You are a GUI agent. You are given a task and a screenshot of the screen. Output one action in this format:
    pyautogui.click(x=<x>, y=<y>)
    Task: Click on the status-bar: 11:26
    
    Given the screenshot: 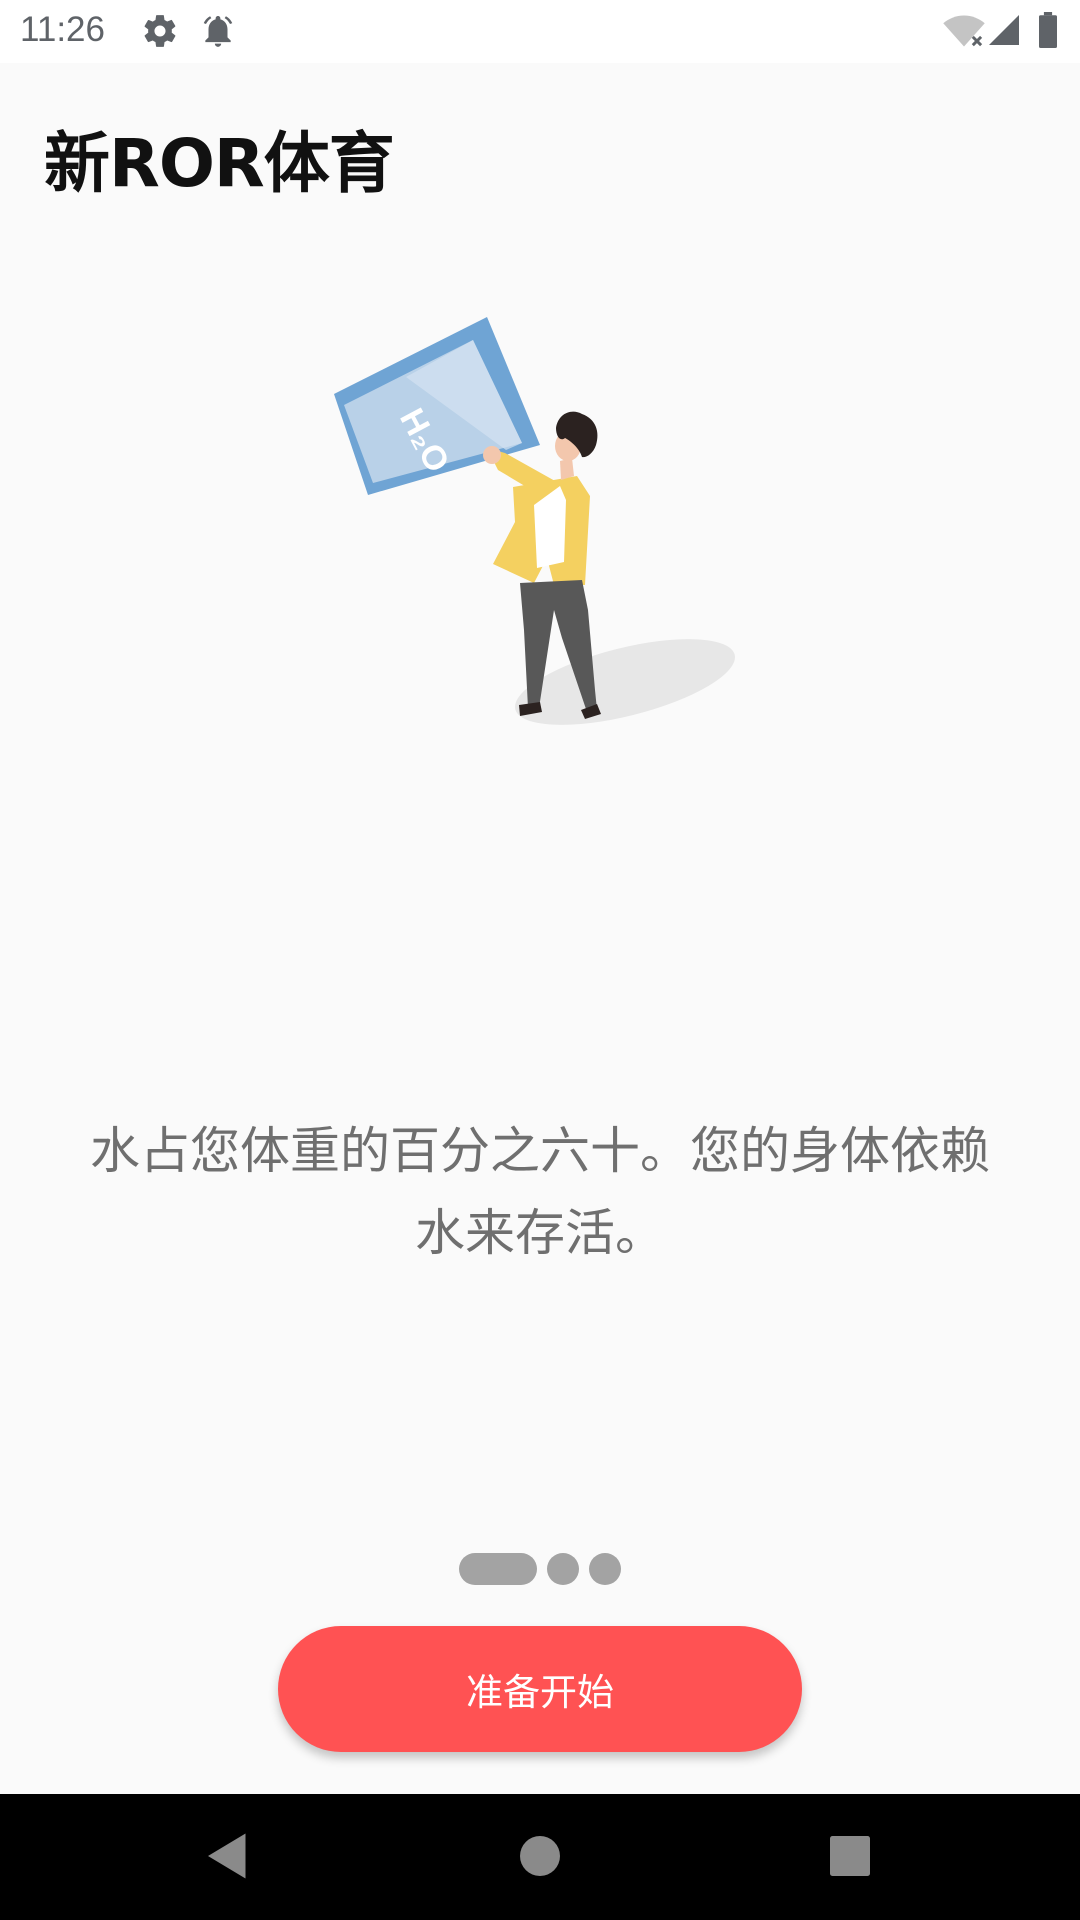 What is the action you would take?
    pyautogui.click(x=540, y=31)
    